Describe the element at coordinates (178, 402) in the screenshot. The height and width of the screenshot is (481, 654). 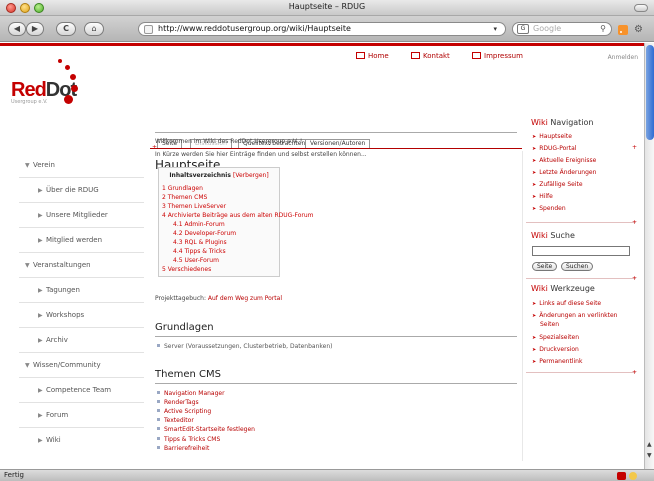
I see `list-item: RenderTags` at that location.